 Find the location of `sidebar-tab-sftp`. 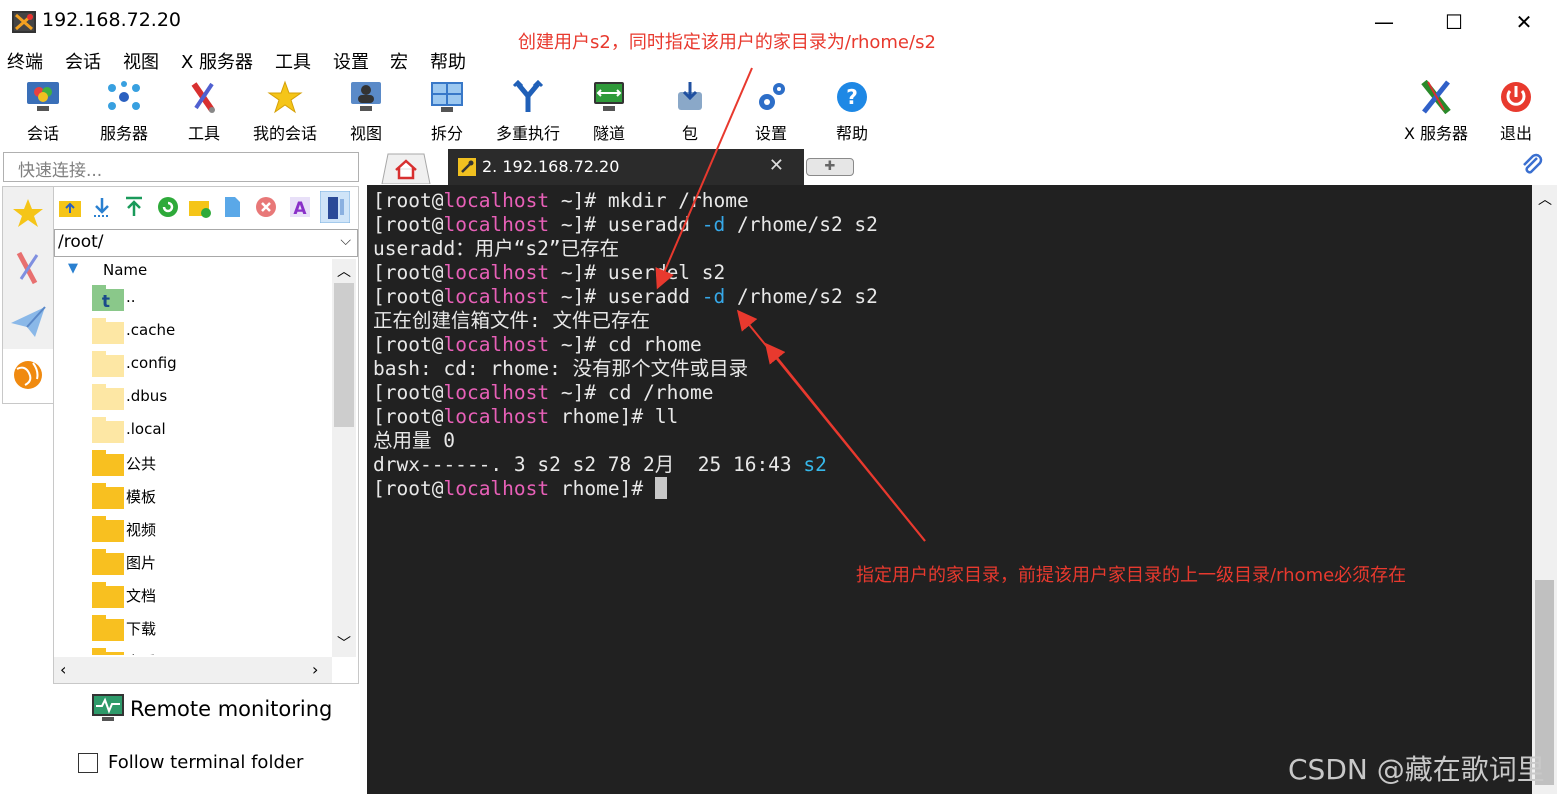

sidebar-tab-sftp is located at coordinates (28, 376).